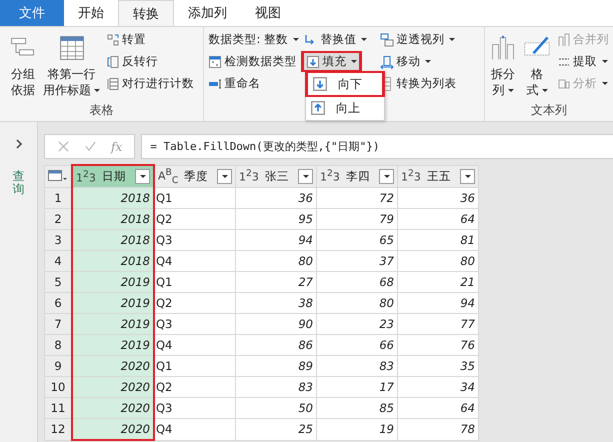 This screenshot has height=442, width=613. Describe the element at coordinates (345, 108) in the screenshot. I see `menu-item: 向上` at that location.